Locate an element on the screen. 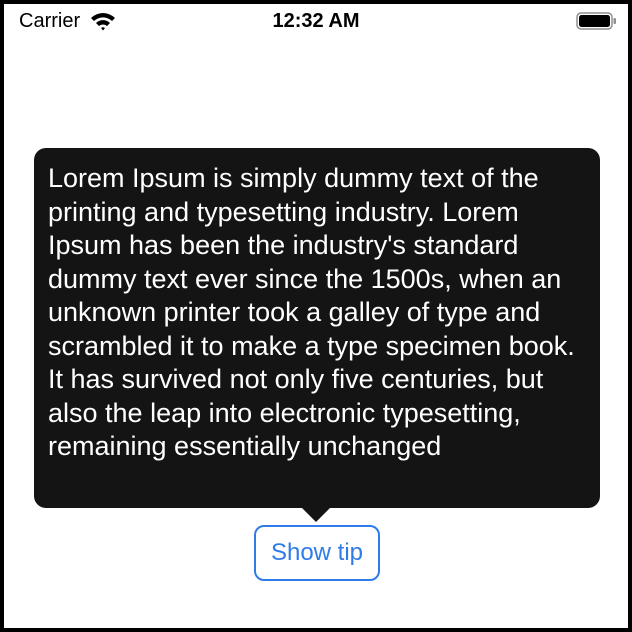 The image size is (632, 632). tooltip-arrow is located at coordinates (316, 515).